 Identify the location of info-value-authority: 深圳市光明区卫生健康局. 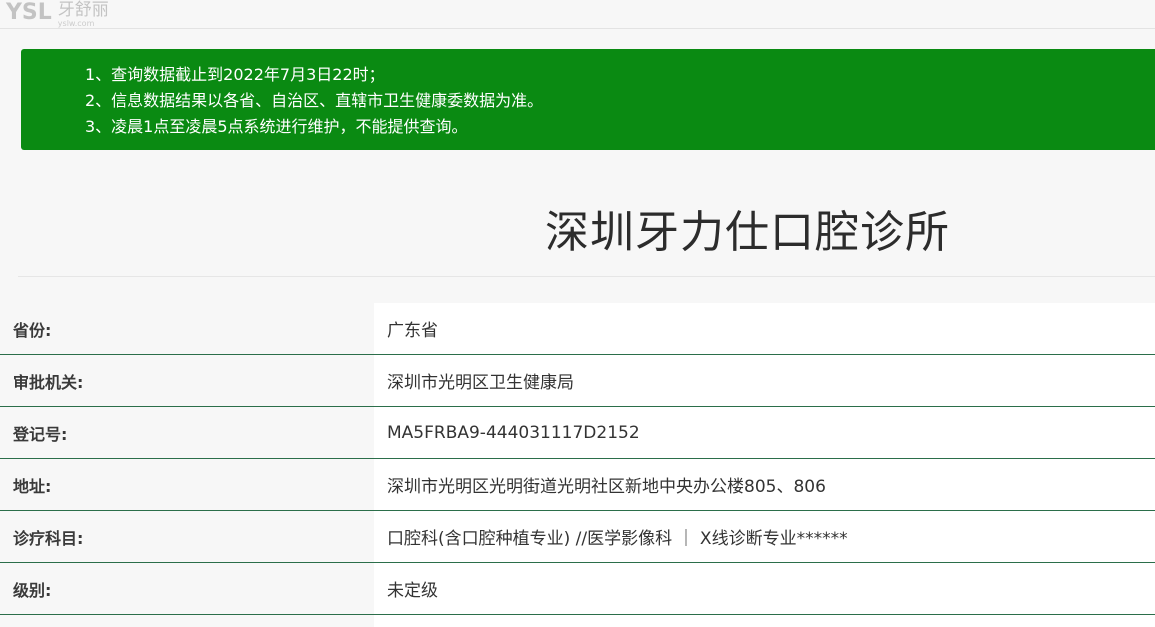
(764, 380).